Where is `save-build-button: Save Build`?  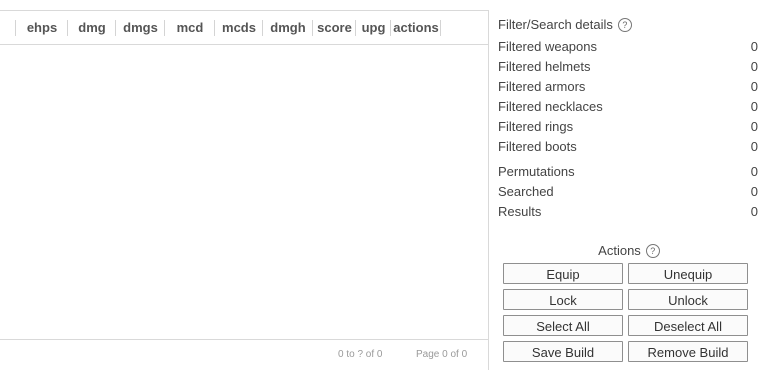
save-build-button: Save Build is located at coordinates (563, 351).